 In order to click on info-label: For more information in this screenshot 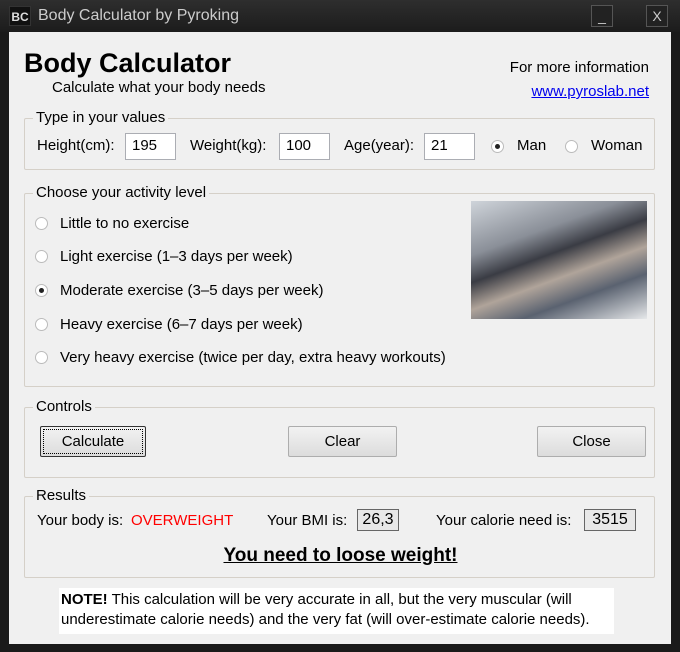, I will do `click(579, 67)`.